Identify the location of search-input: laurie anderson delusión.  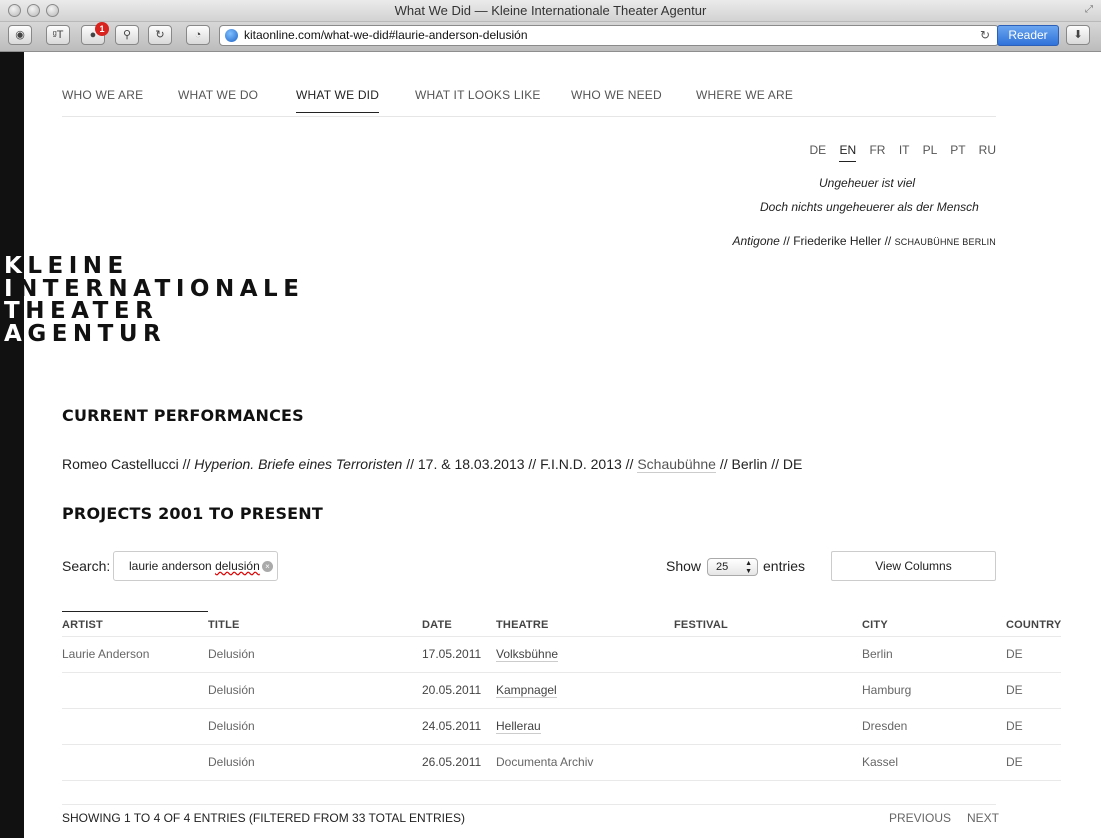
(195, 566).